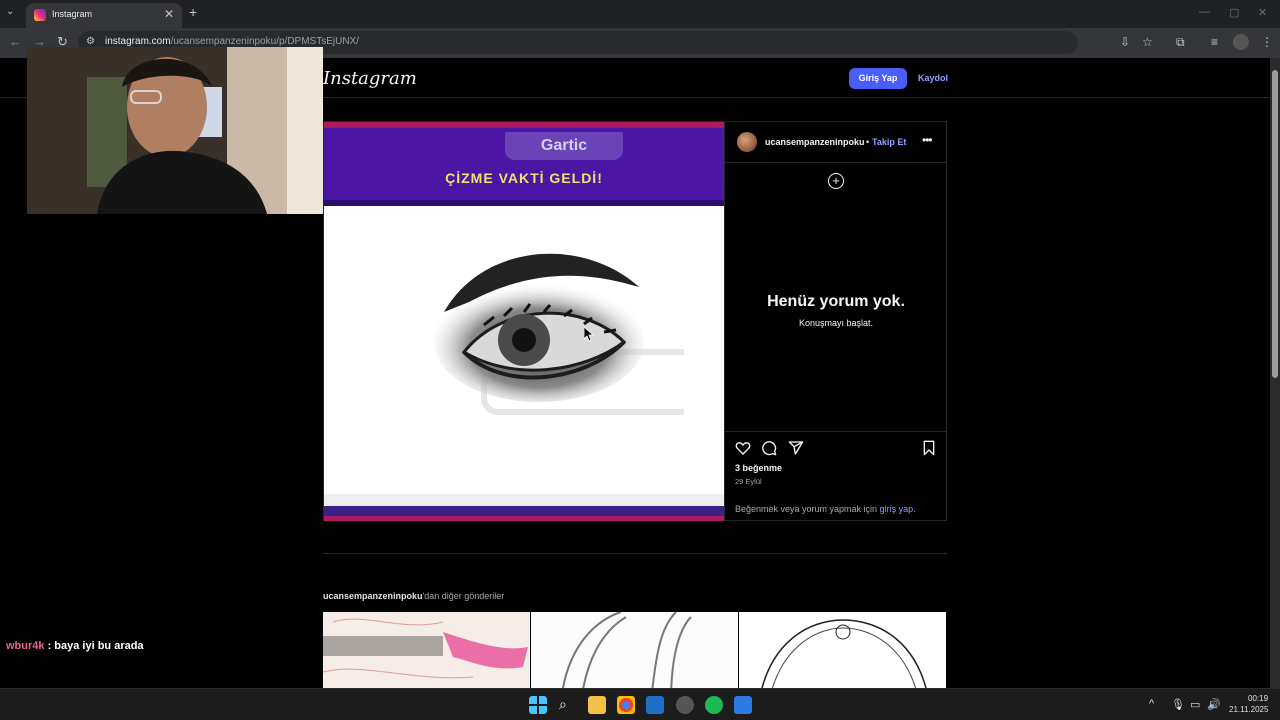  I want to click on media-footer, so click(524, 507).